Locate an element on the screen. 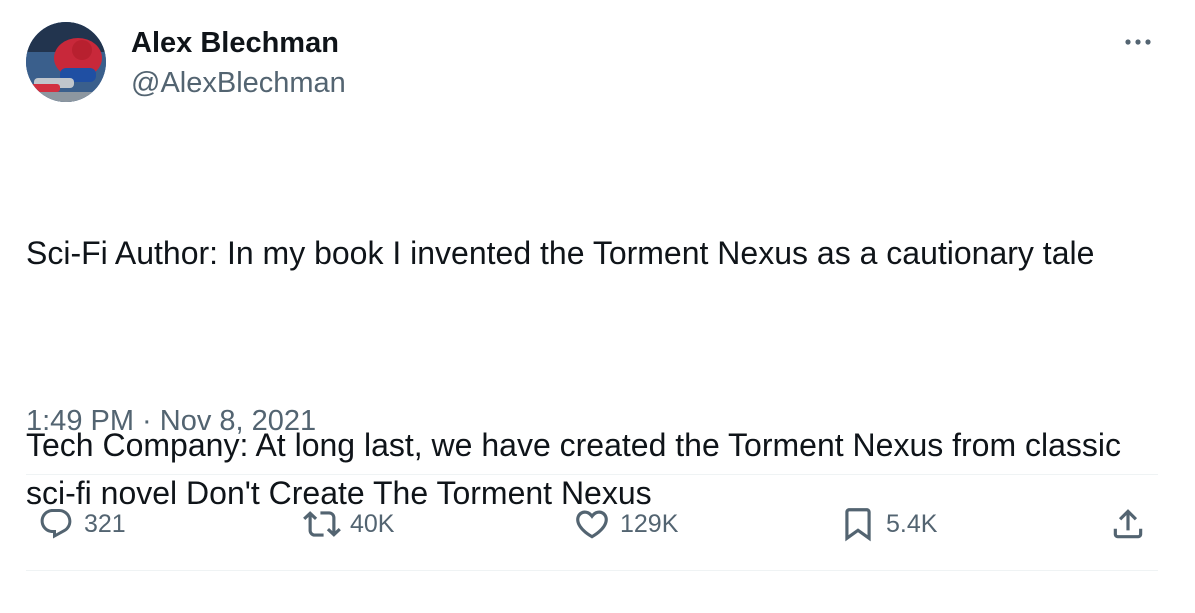 This screenshot has height=613, width=1195. reply-icon is located at coordinates (56, 524).